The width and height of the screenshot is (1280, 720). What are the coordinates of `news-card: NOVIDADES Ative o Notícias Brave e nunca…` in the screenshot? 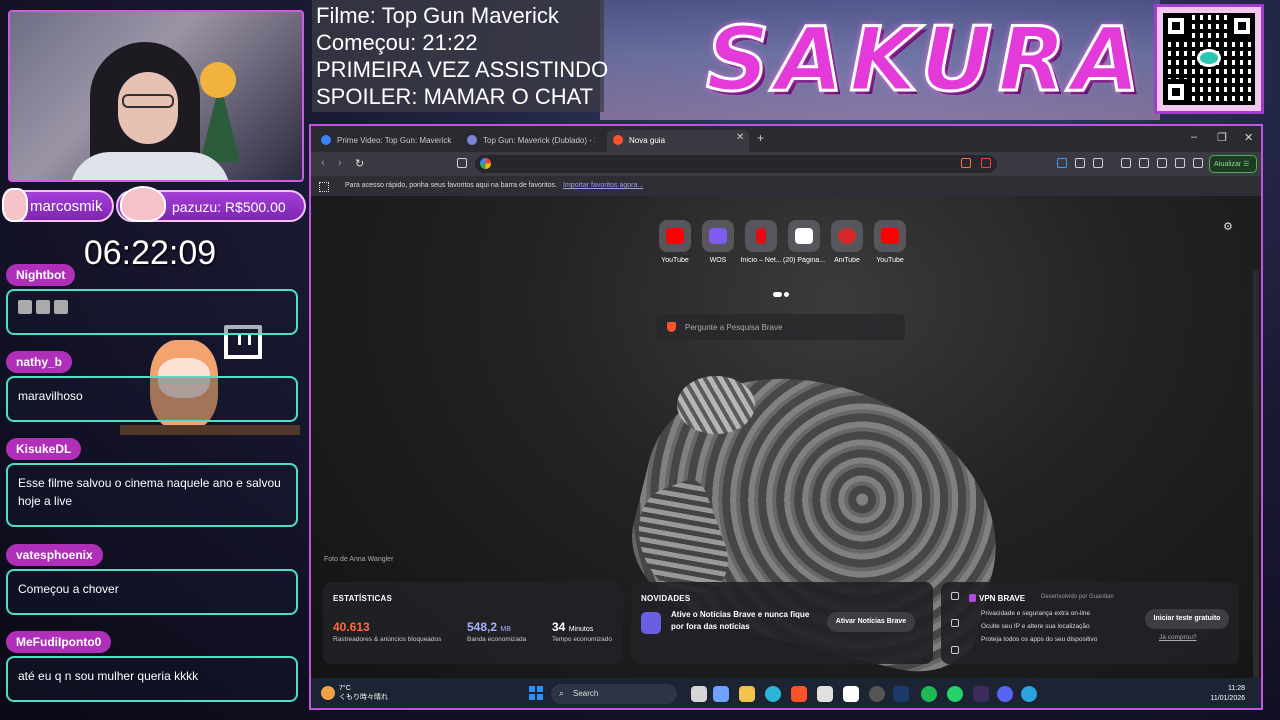 It's located at (782, 623).